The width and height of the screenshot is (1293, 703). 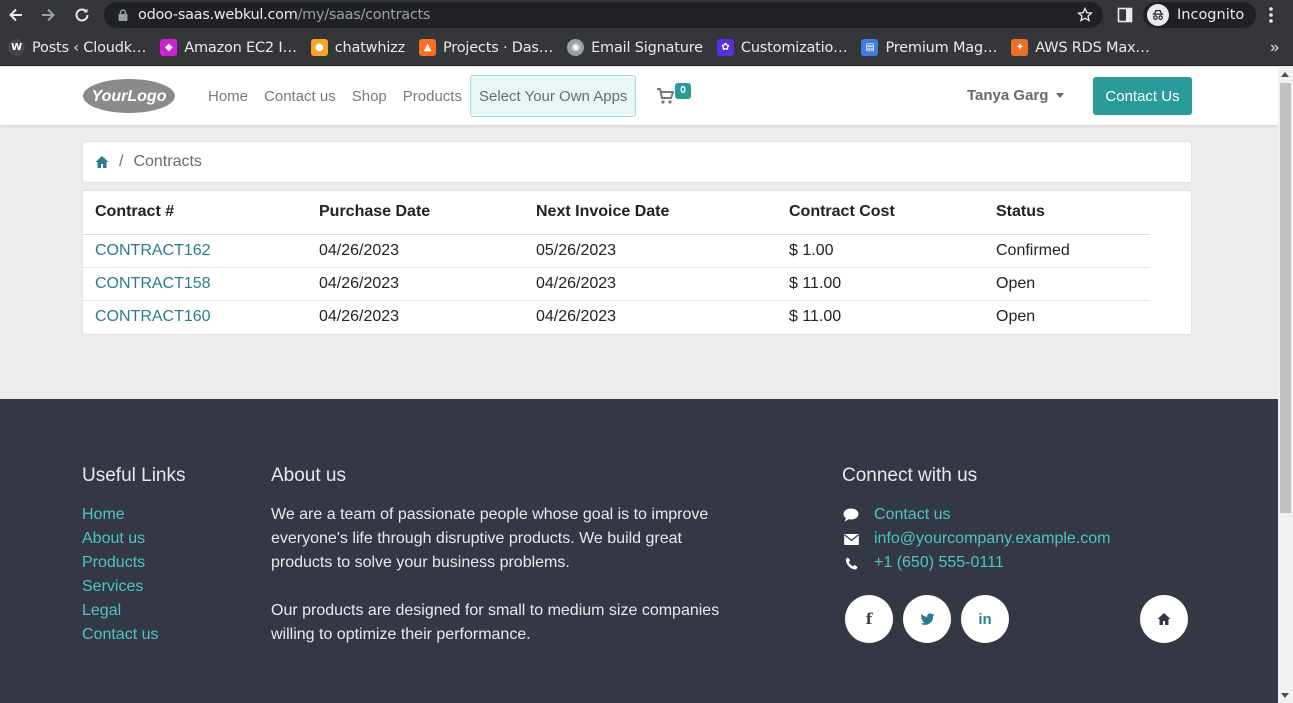 I want to click on gitlab-icon: ▲, so click(x=427, y=47).